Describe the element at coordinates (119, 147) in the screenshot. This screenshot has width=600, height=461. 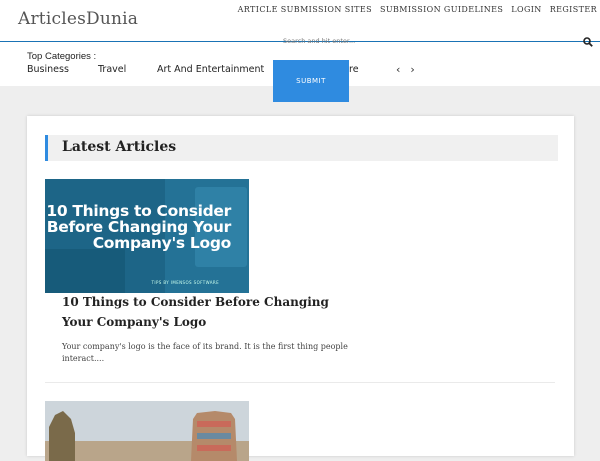
I see `section-title: Latest Articles` at that location.